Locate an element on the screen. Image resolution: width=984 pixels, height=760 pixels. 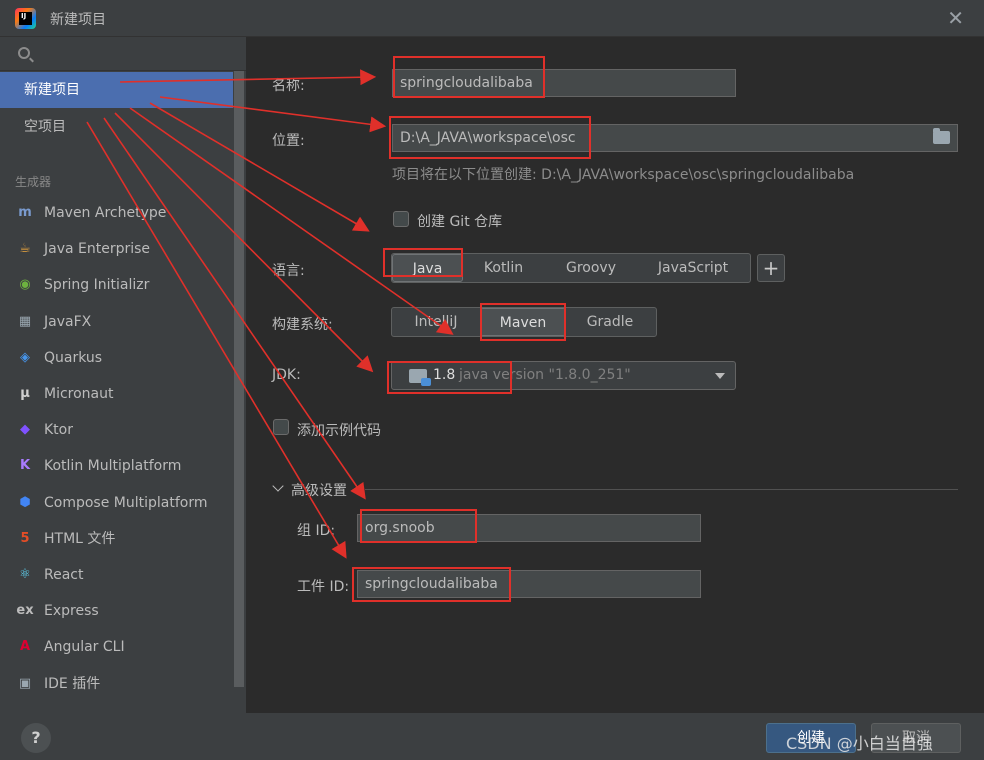
java-enterprise-icon: ☕ is located at coordinates (25, 249).